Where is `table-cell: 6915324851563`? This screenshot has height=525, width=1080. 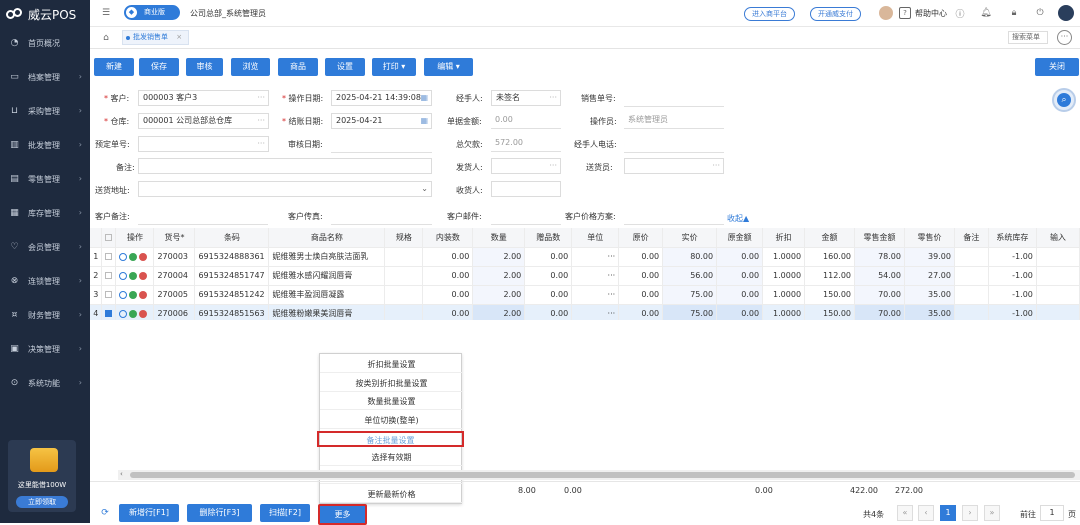
table-cell: 6915324851563 is located at coordinates (232, 312).